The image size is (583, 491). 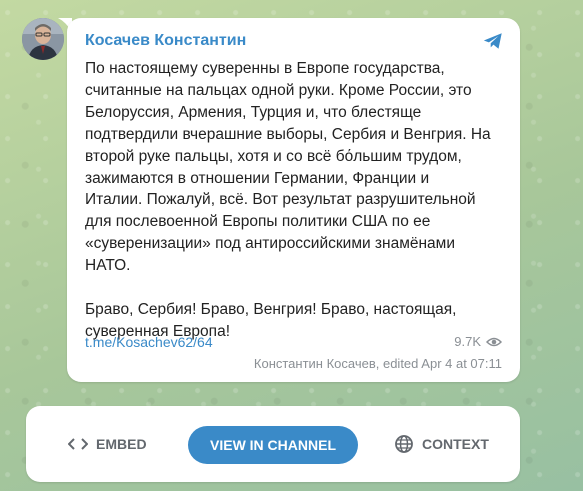 What do you see at coordinates (455, 444) in the screenshot?
I see `context-label: CONTEXT` at bounding box center [455, 444].